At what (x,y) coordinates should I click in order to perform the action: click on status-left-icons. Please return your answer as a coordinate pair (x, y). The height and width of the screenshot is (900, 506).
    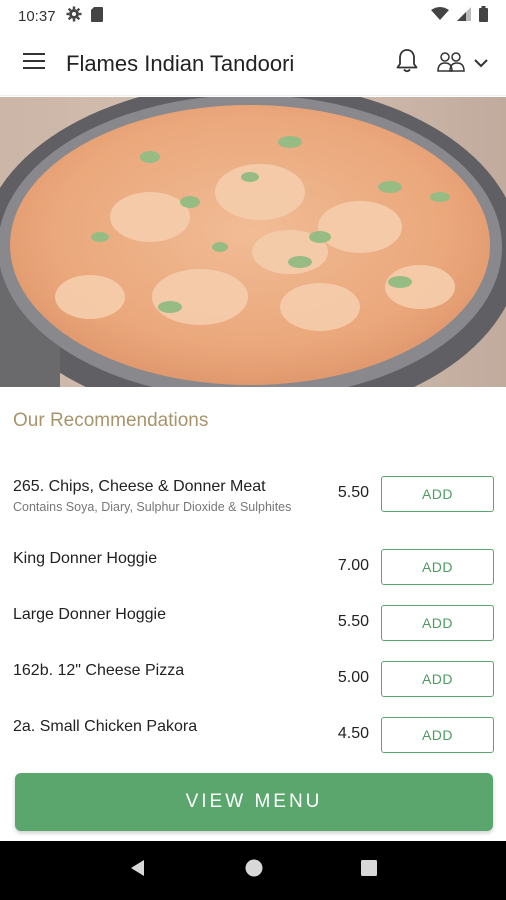
    Looking at the image, I should click on (85, 16).